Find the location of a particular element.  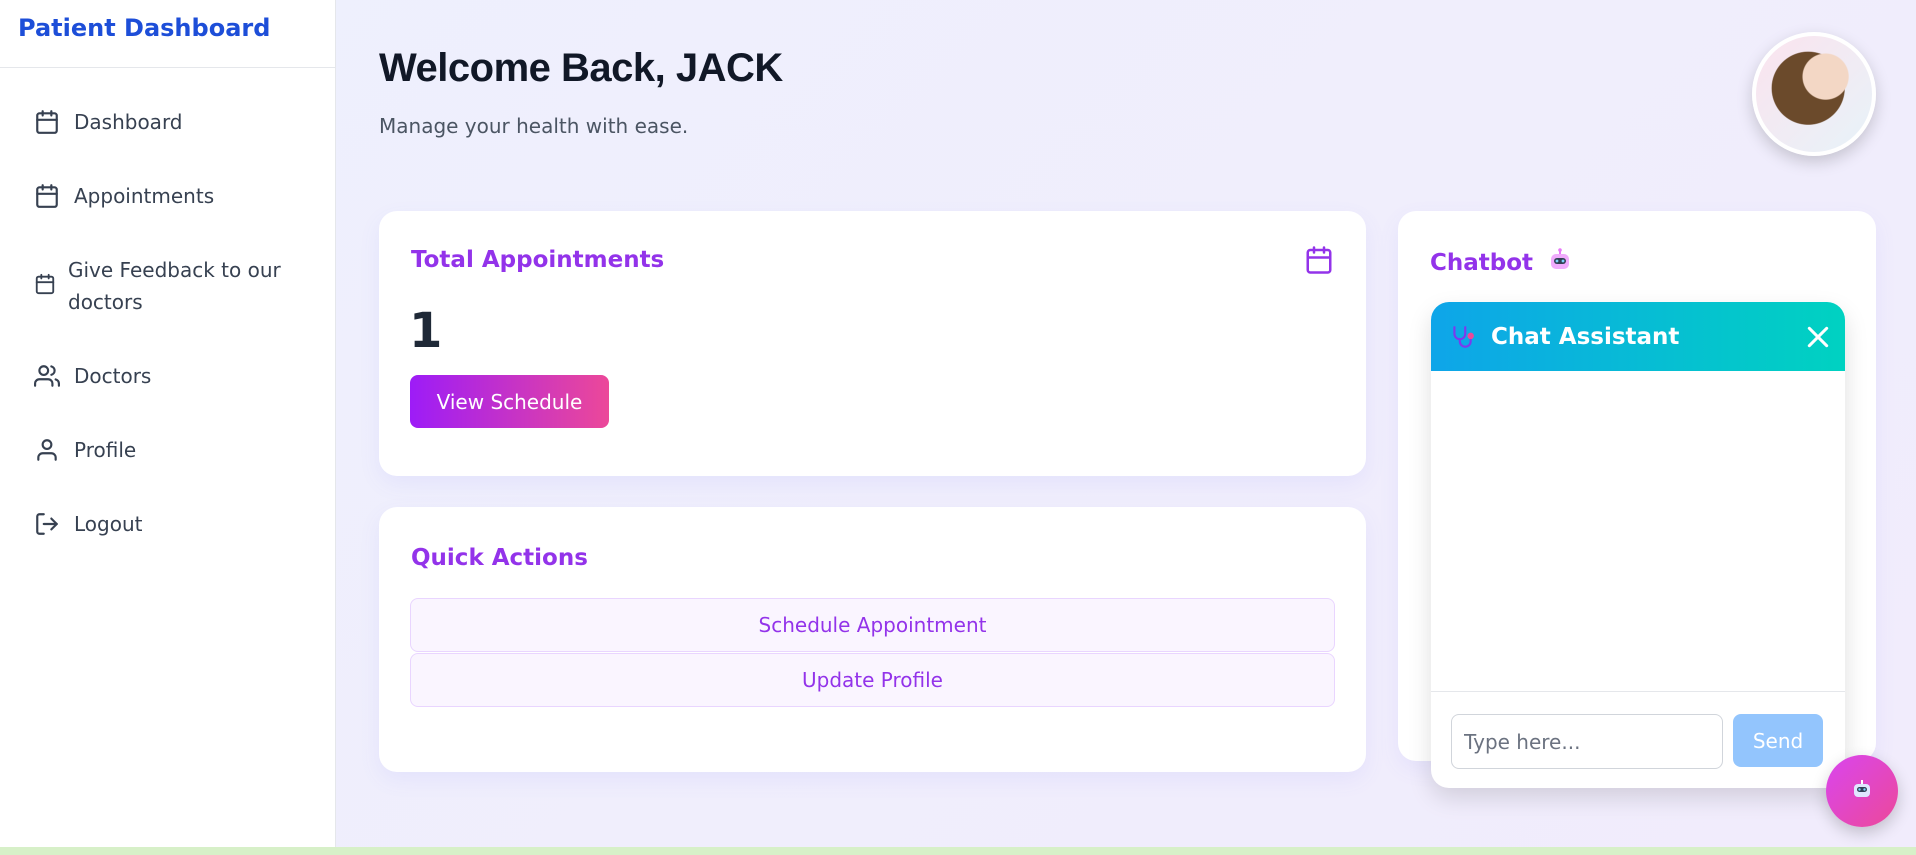

chat-footer: Send is located at coordinates (1638, 739).